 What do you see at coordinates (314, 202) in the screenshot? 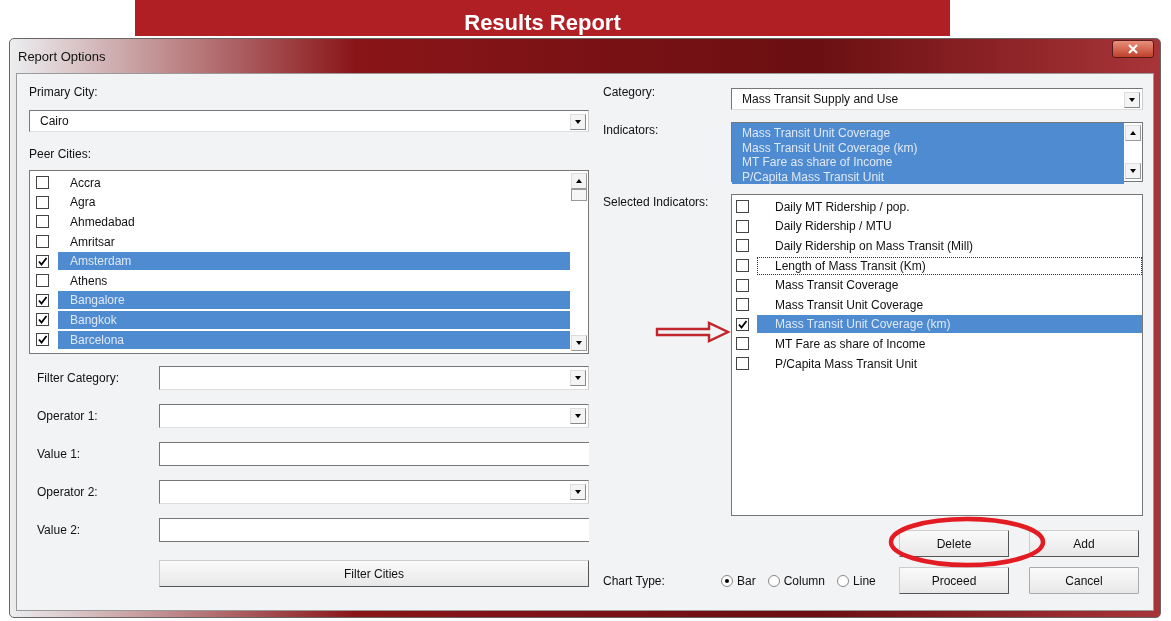
I see `list-item: Agra` at bounding box center [314, 202].